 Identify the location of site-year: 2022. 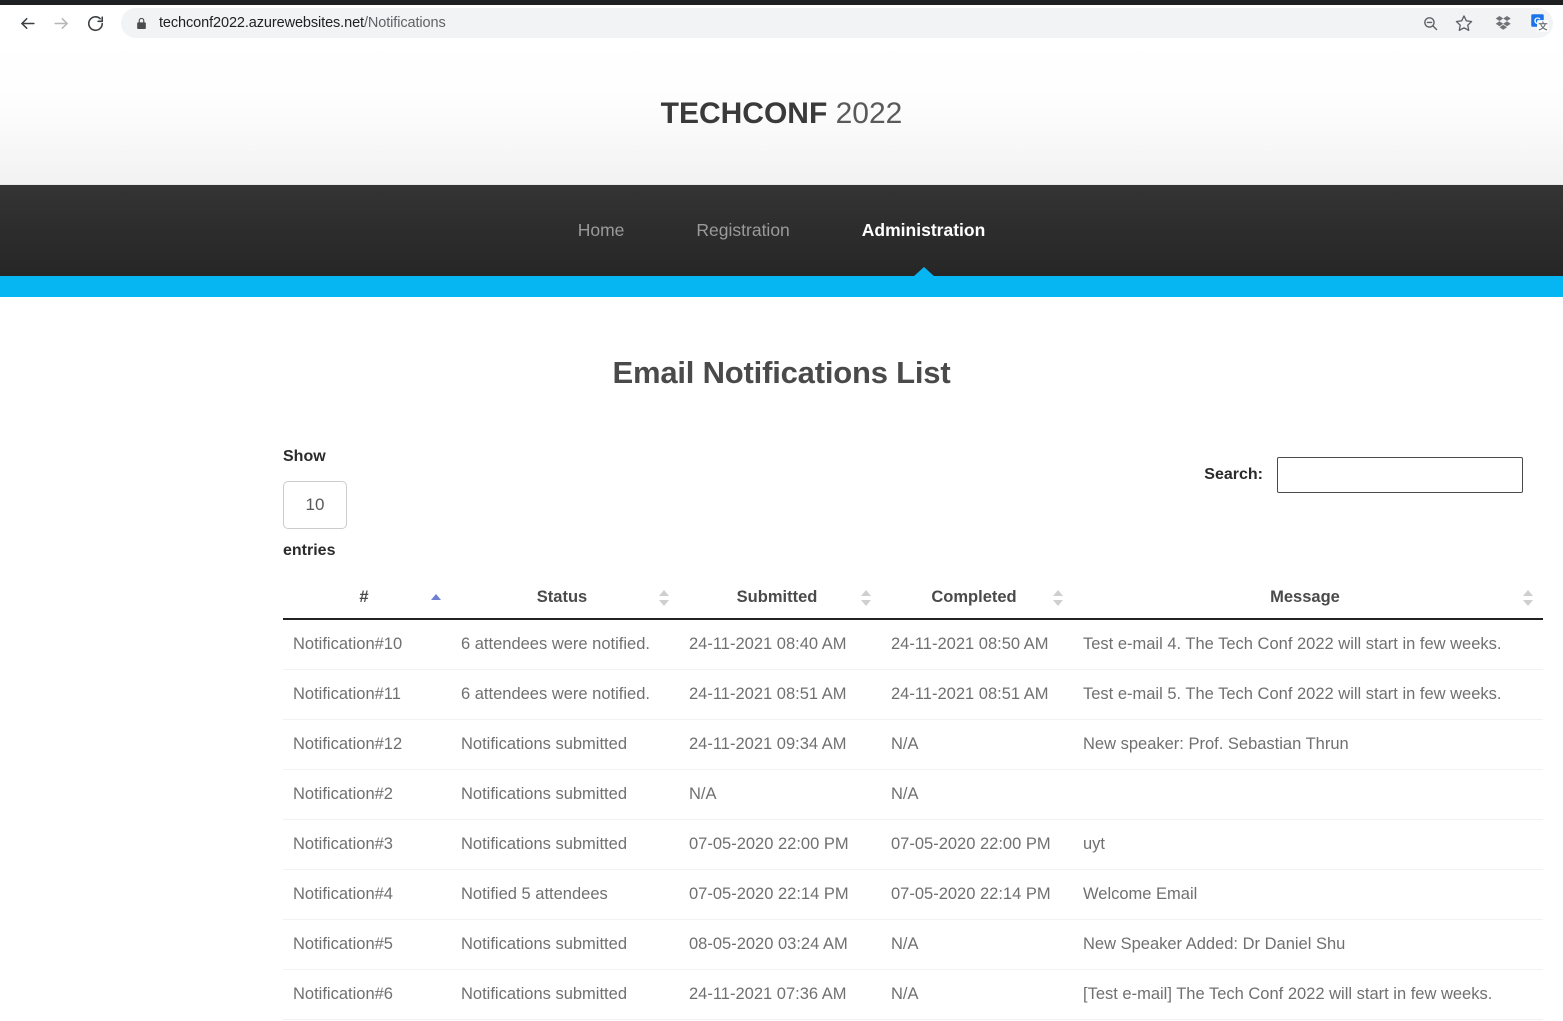
(869, 113).